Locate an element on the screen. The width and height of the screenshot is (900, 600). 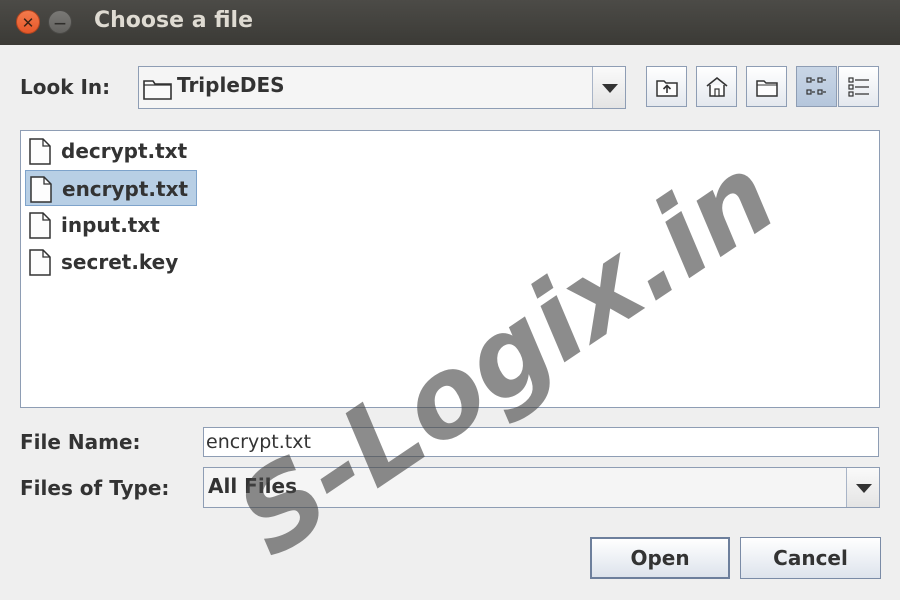
details-view-icon is located at coordinates (858, 87).